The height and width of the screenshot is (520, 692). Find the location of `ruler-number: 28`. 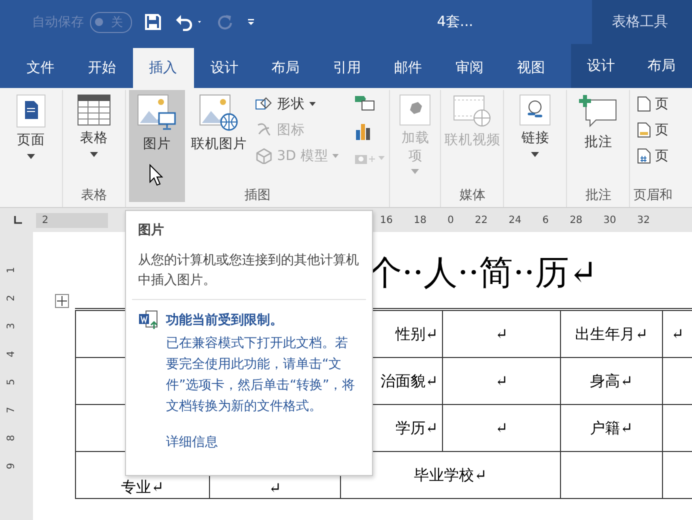

ruler-number: 28 is located at coordinates (576, 220).